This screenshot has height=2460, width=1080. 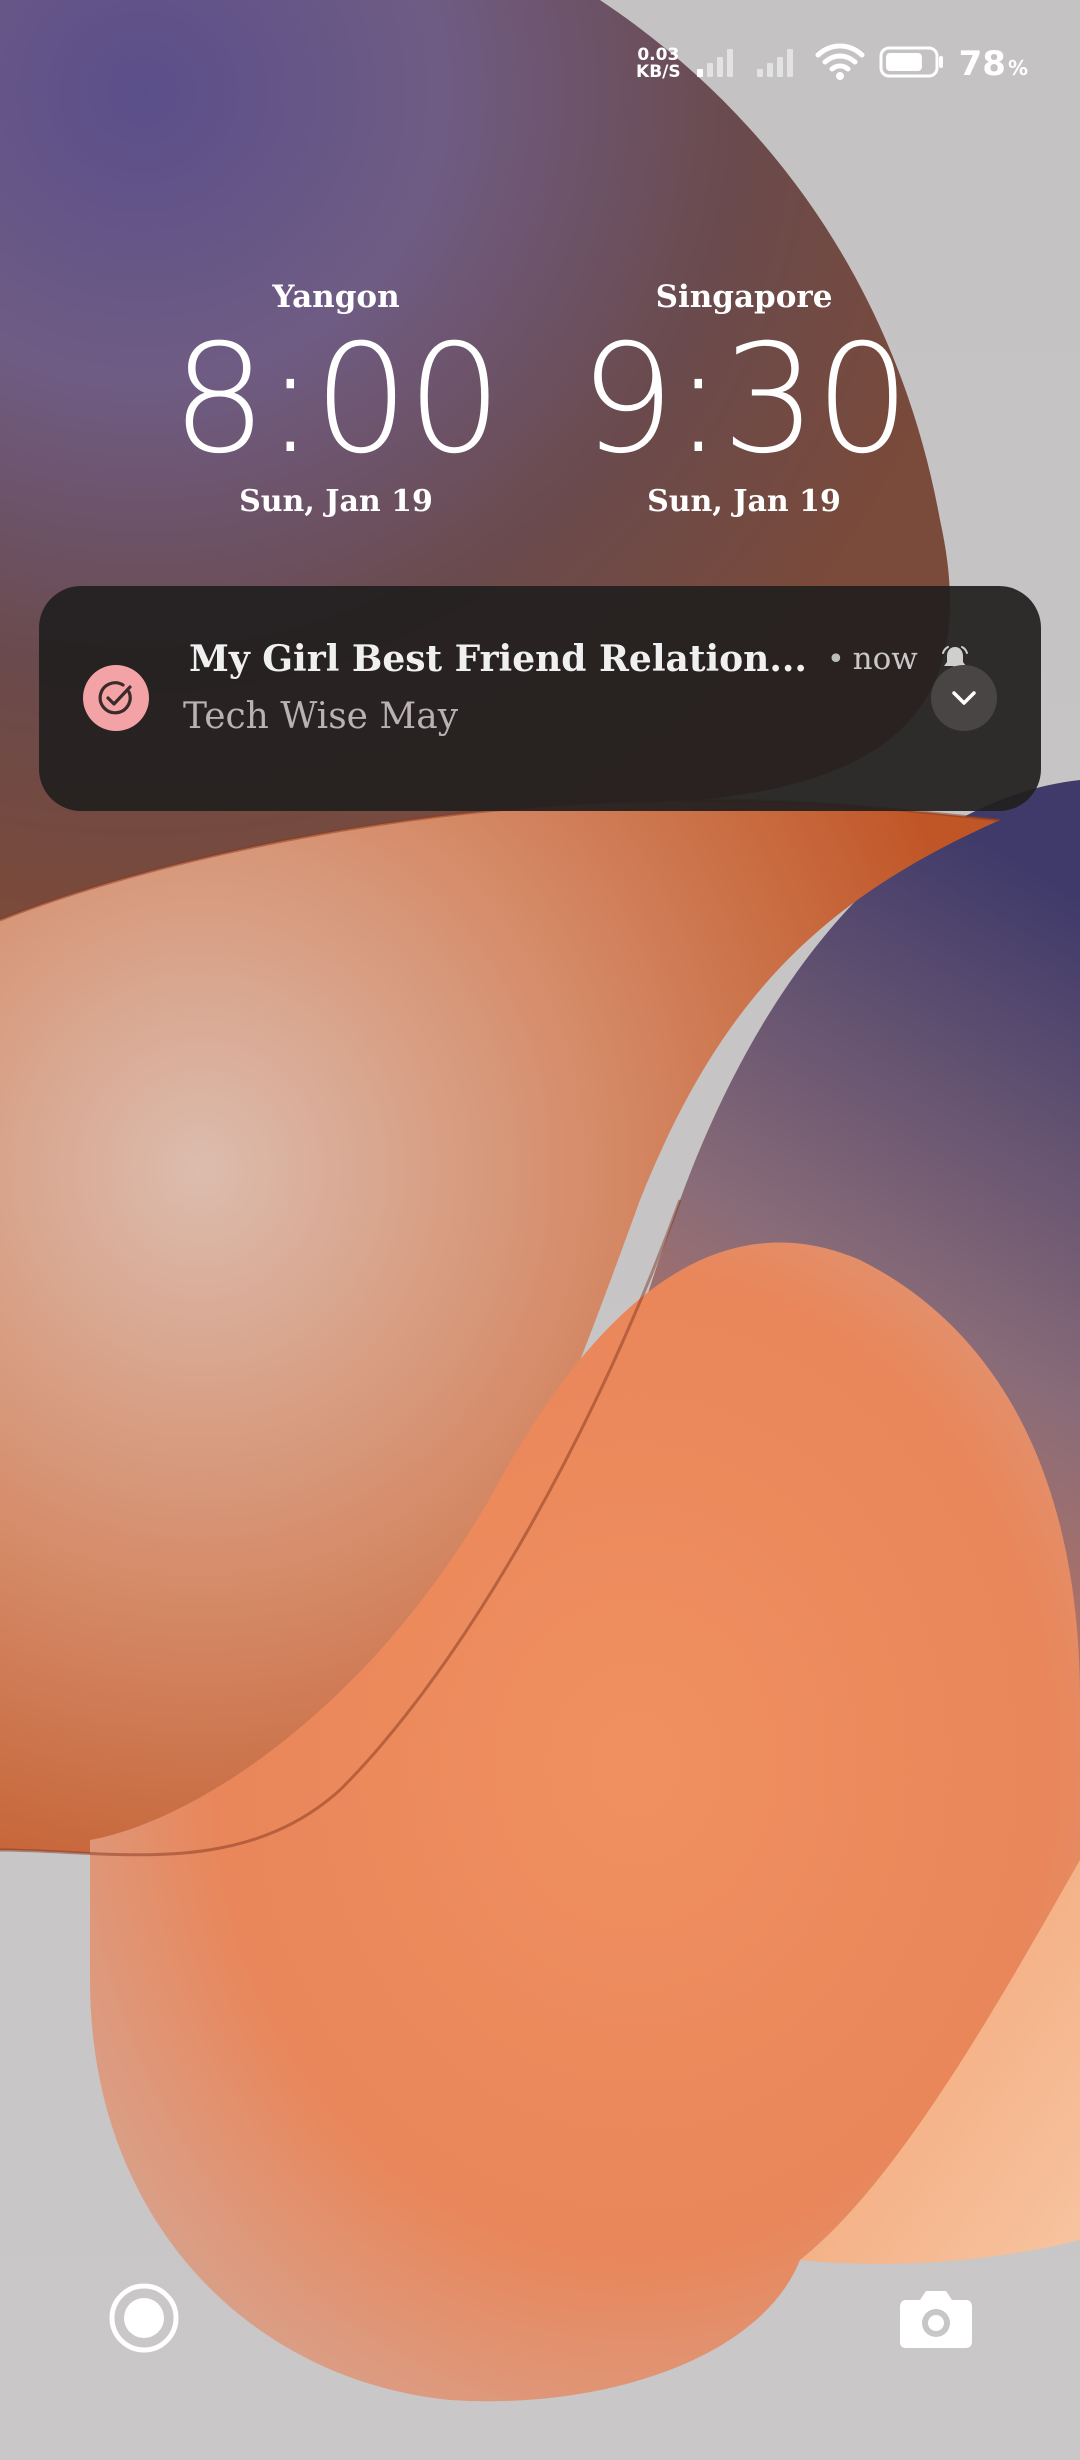 What do you see at coordinates (912, 64) in the screenshot?
I see `battery-icon` at bounding box center [912, 64].